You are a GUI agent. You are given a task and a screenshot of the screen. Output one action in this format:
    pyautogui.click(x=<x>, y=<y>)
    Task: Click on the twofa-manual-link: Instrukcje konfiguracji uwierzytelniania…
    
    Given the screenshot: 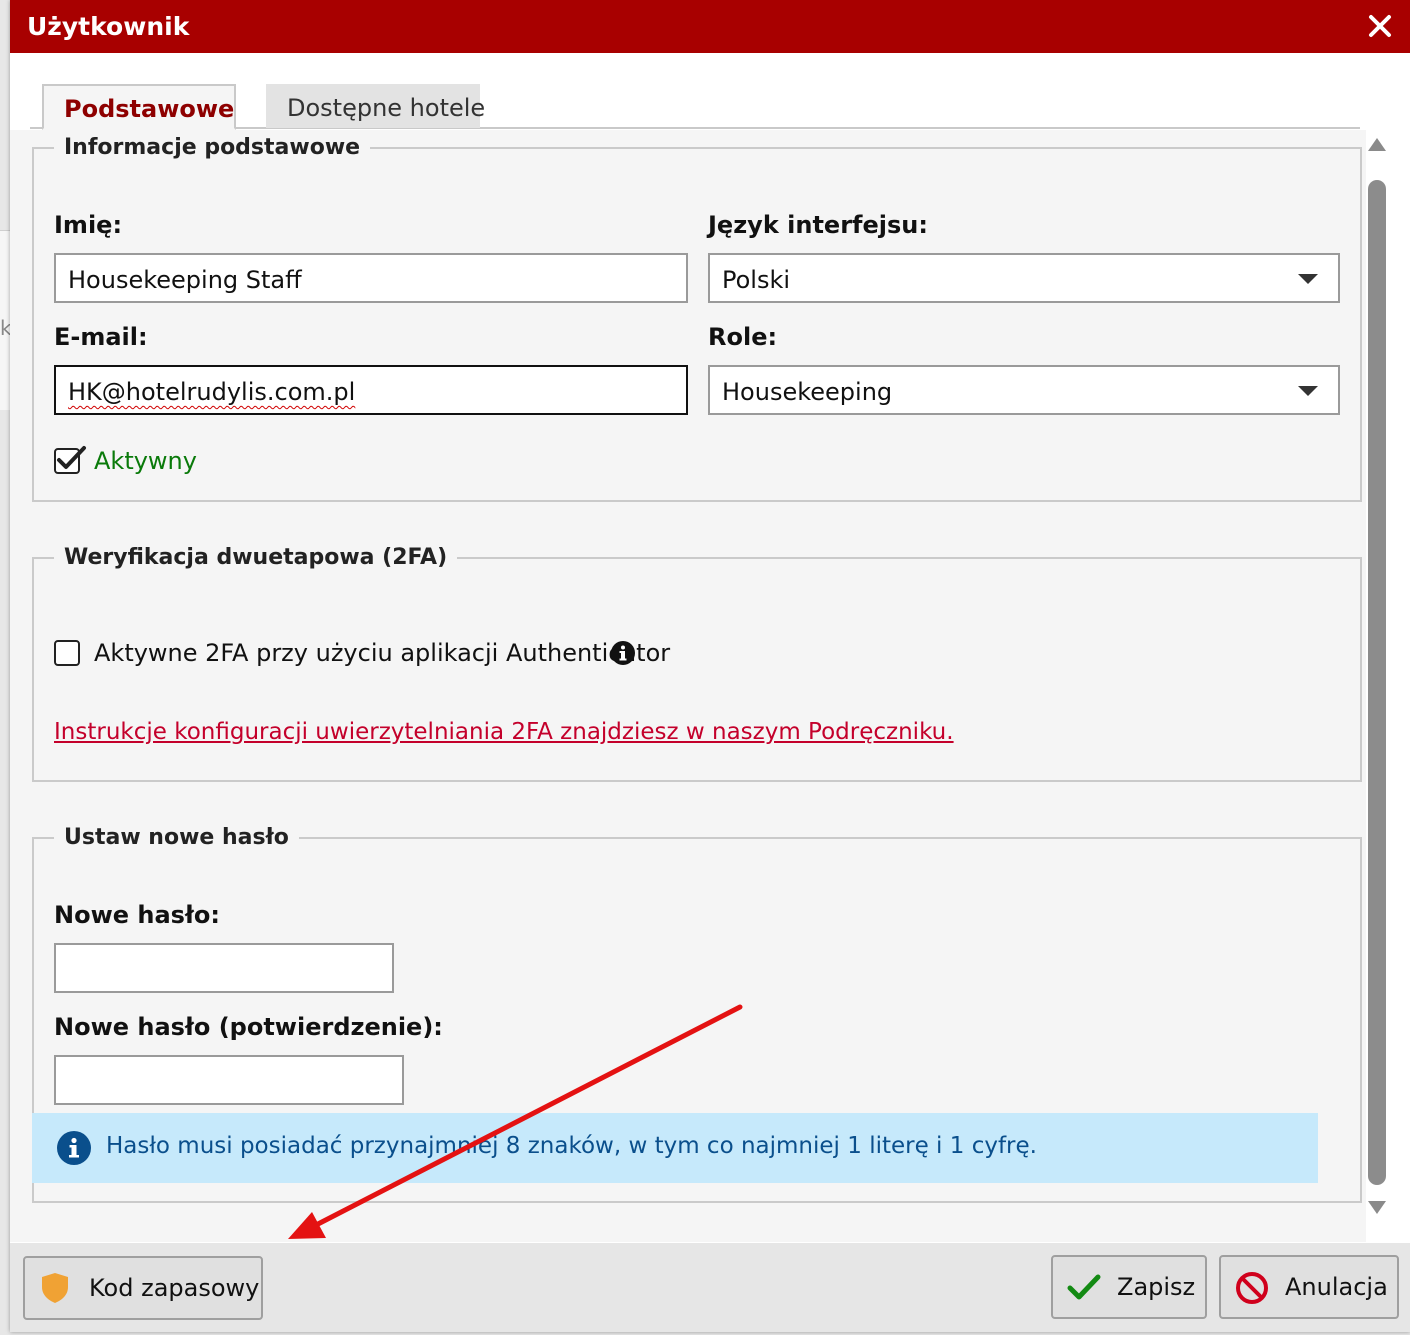 What is the action you would take?
    pyautogui.click(x=504, y=732)
    